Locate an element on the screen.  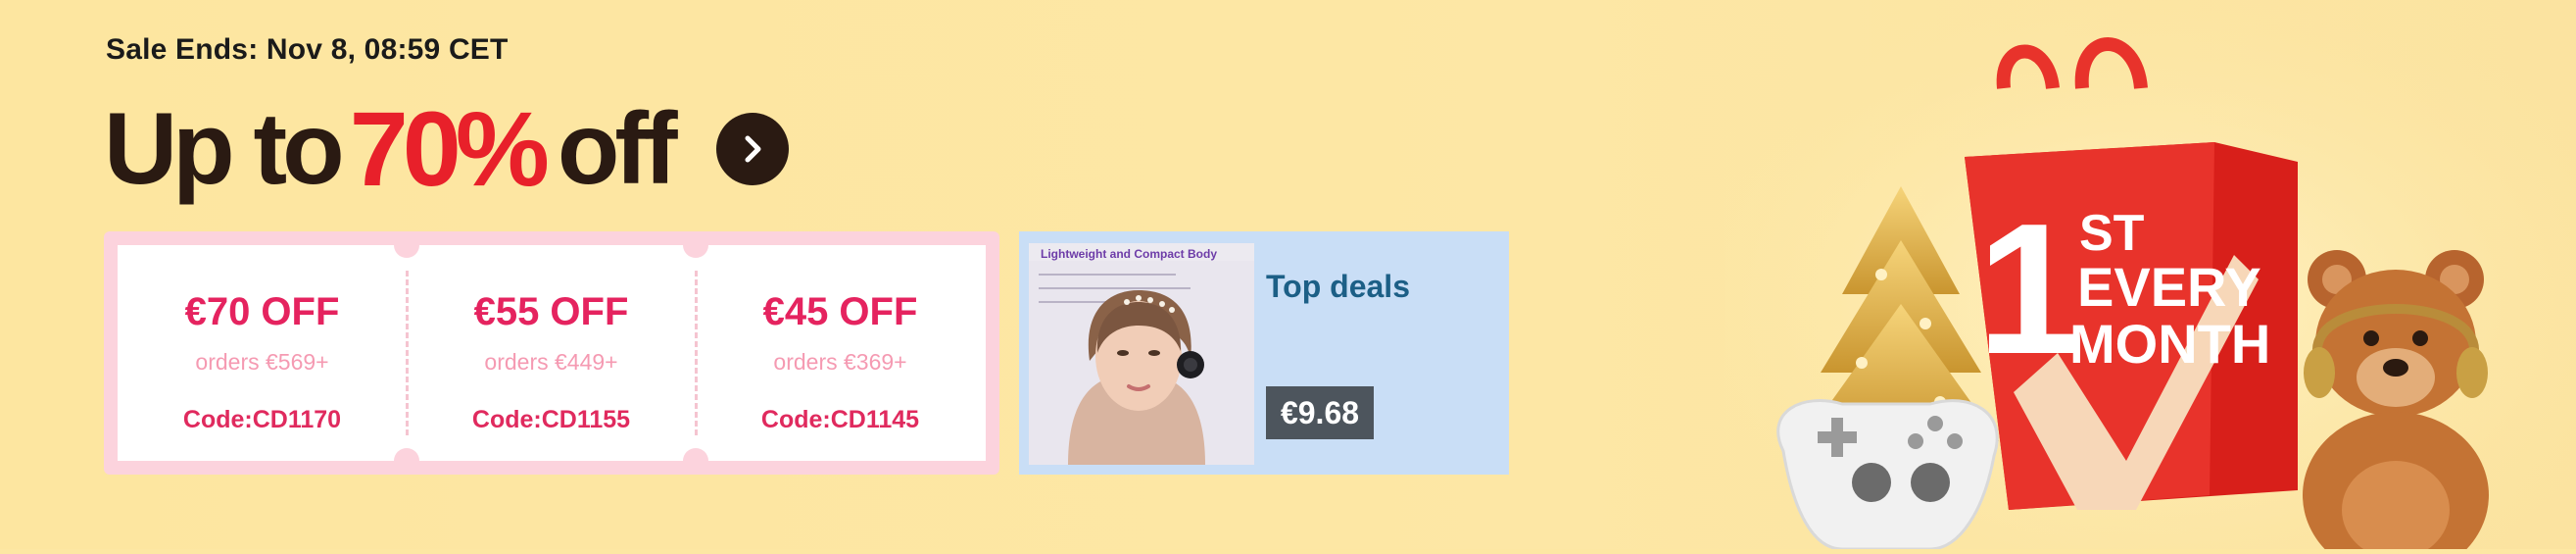
chevron-right-icon is located at coordinates (753, 149).